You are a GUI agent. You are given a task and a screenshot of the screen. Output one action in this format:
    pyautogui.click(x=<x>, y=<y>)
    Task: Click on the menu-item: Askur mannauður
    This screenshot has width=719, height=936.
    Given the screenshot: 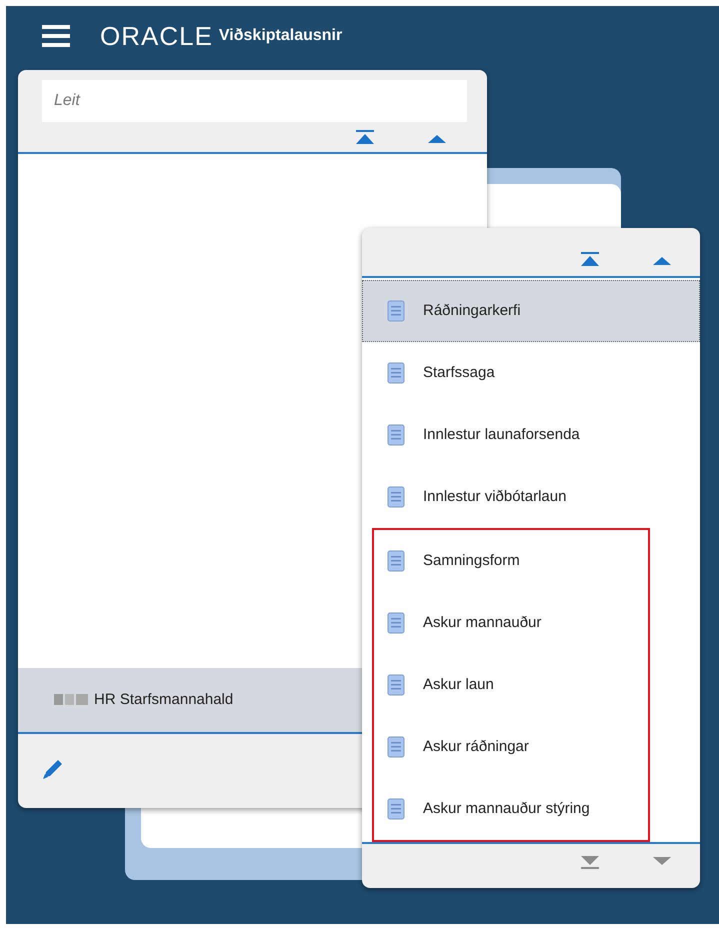 What is the action you would take?
    pyautogui.click(x=511, y=623)
    